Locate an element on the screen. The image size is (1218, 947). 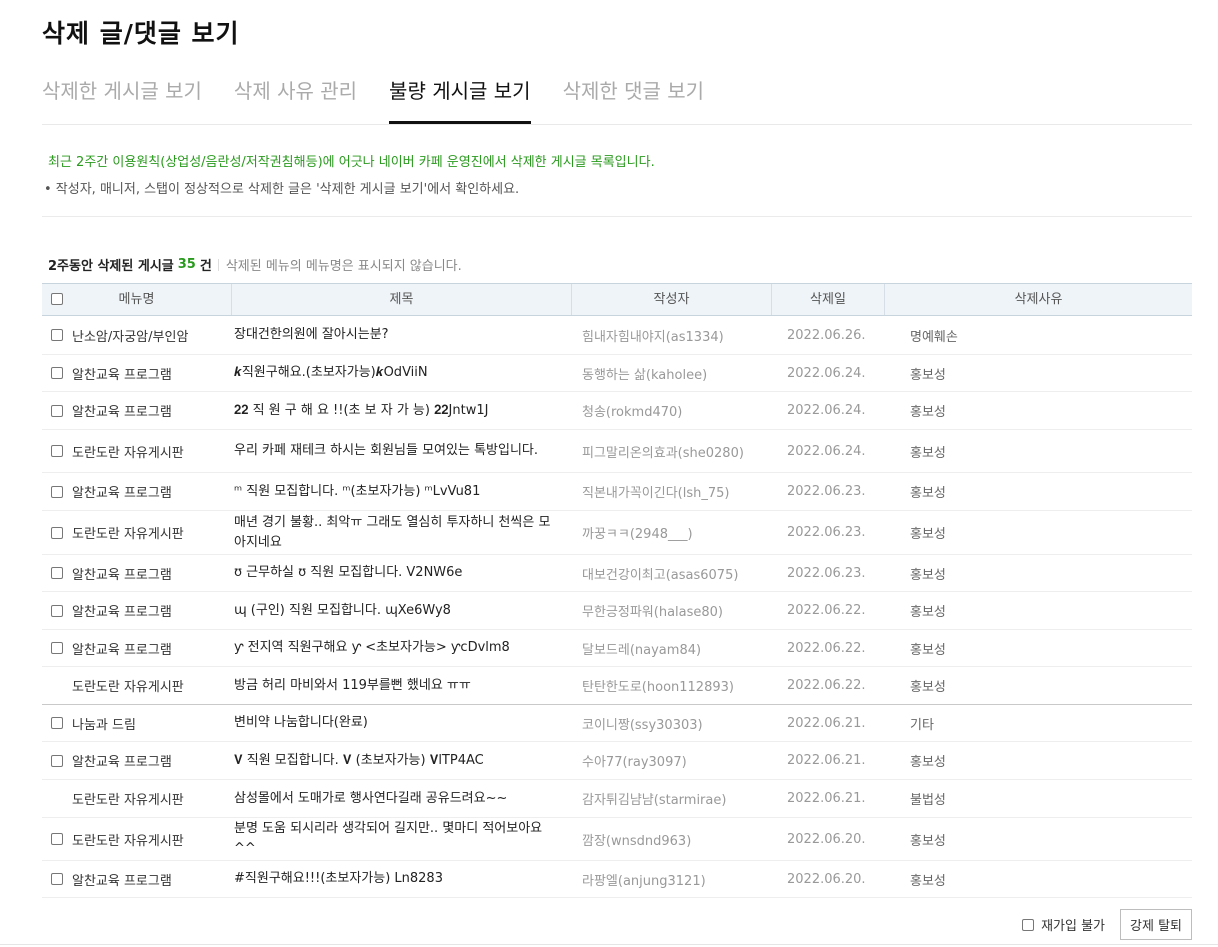
row-author: 대보건강이최고(asas6075) is located at coordinates (672, 573).